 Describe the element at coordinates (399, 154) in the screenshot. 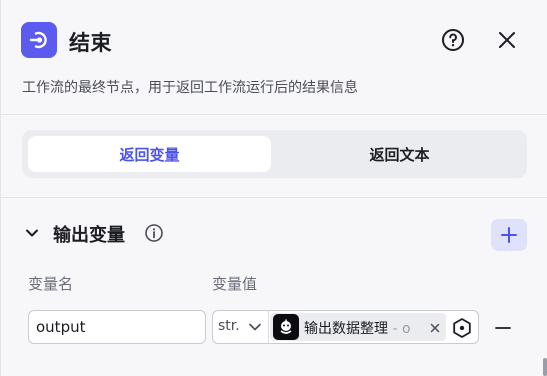

I see `tab-return-text: 返回文本` at that location.